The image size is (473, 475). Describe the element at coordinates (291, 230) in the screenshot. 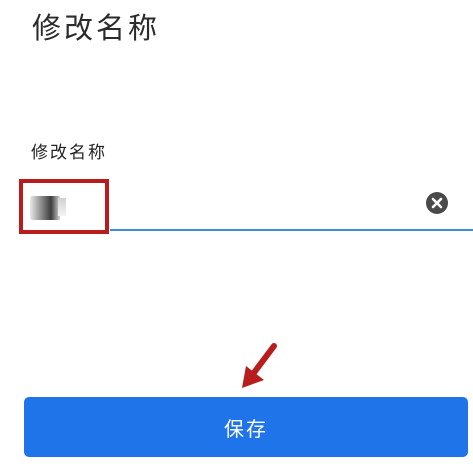

I see `input-underline` at that location.